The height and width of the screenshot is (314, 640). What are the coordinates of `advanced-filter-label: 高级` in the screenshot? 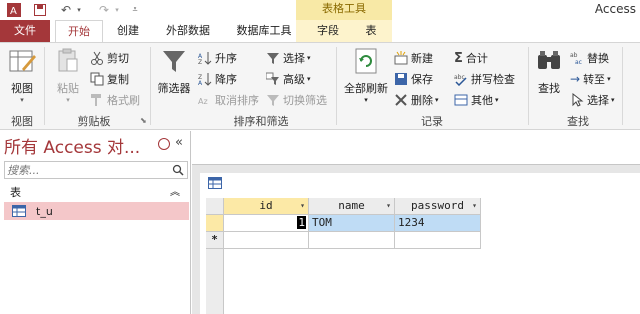 It's located at (294, 79).